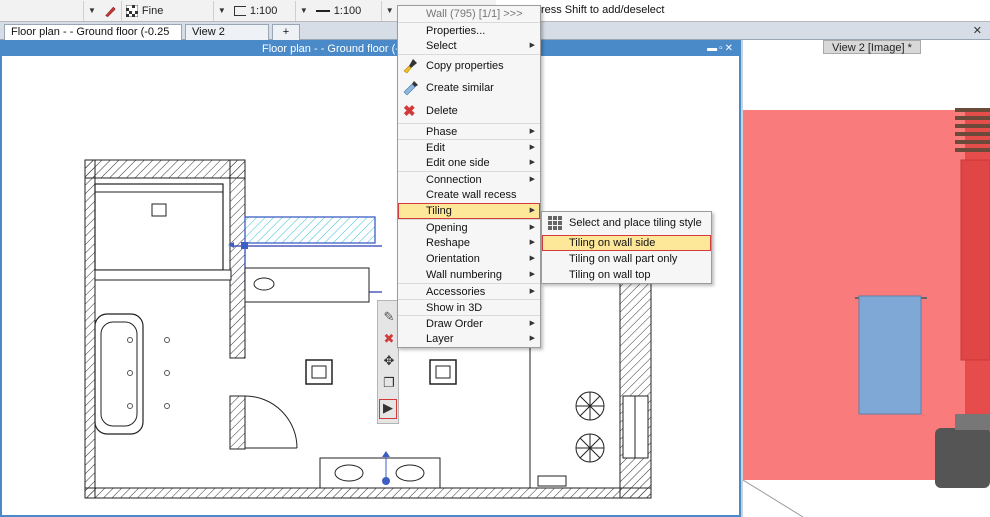  I want to click on menu-item-connection: Connection ▶, so click(469, 179).